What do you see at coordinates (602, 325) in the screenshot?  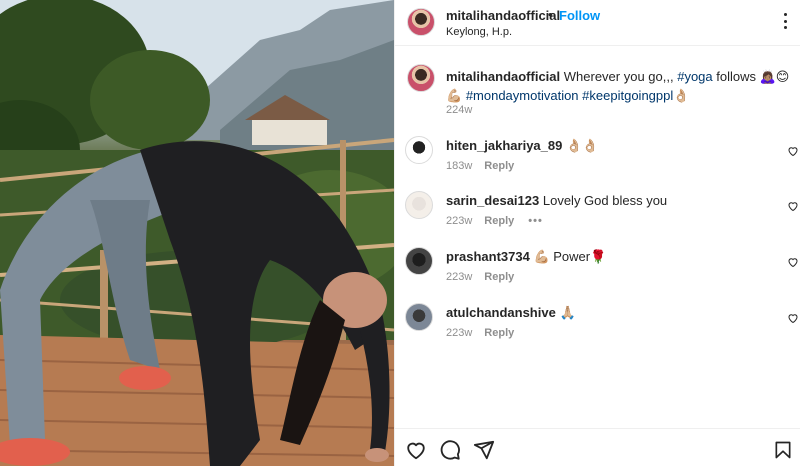 I see `comment-item: atulchandanshive 🙏🏼 223w Reply` at bounding box center [602, 325].